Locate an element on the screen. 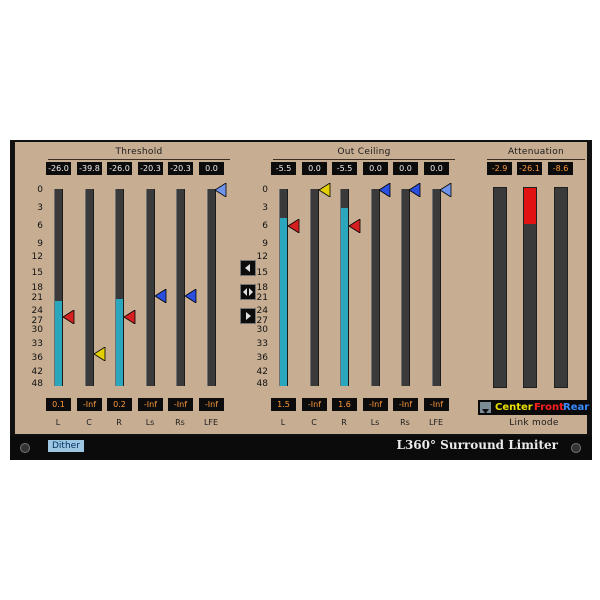  out-ceiling-handle-rs is located at coordinates (415, 190).